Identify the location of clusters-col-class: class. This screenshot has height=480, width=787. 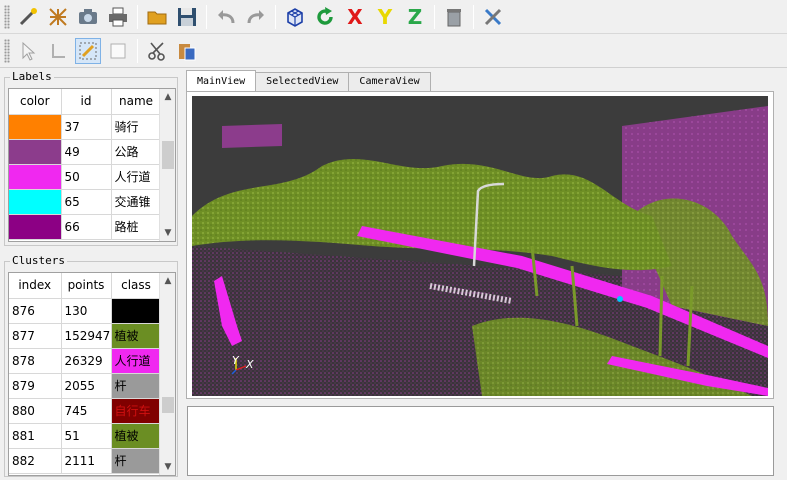
(136, 286).